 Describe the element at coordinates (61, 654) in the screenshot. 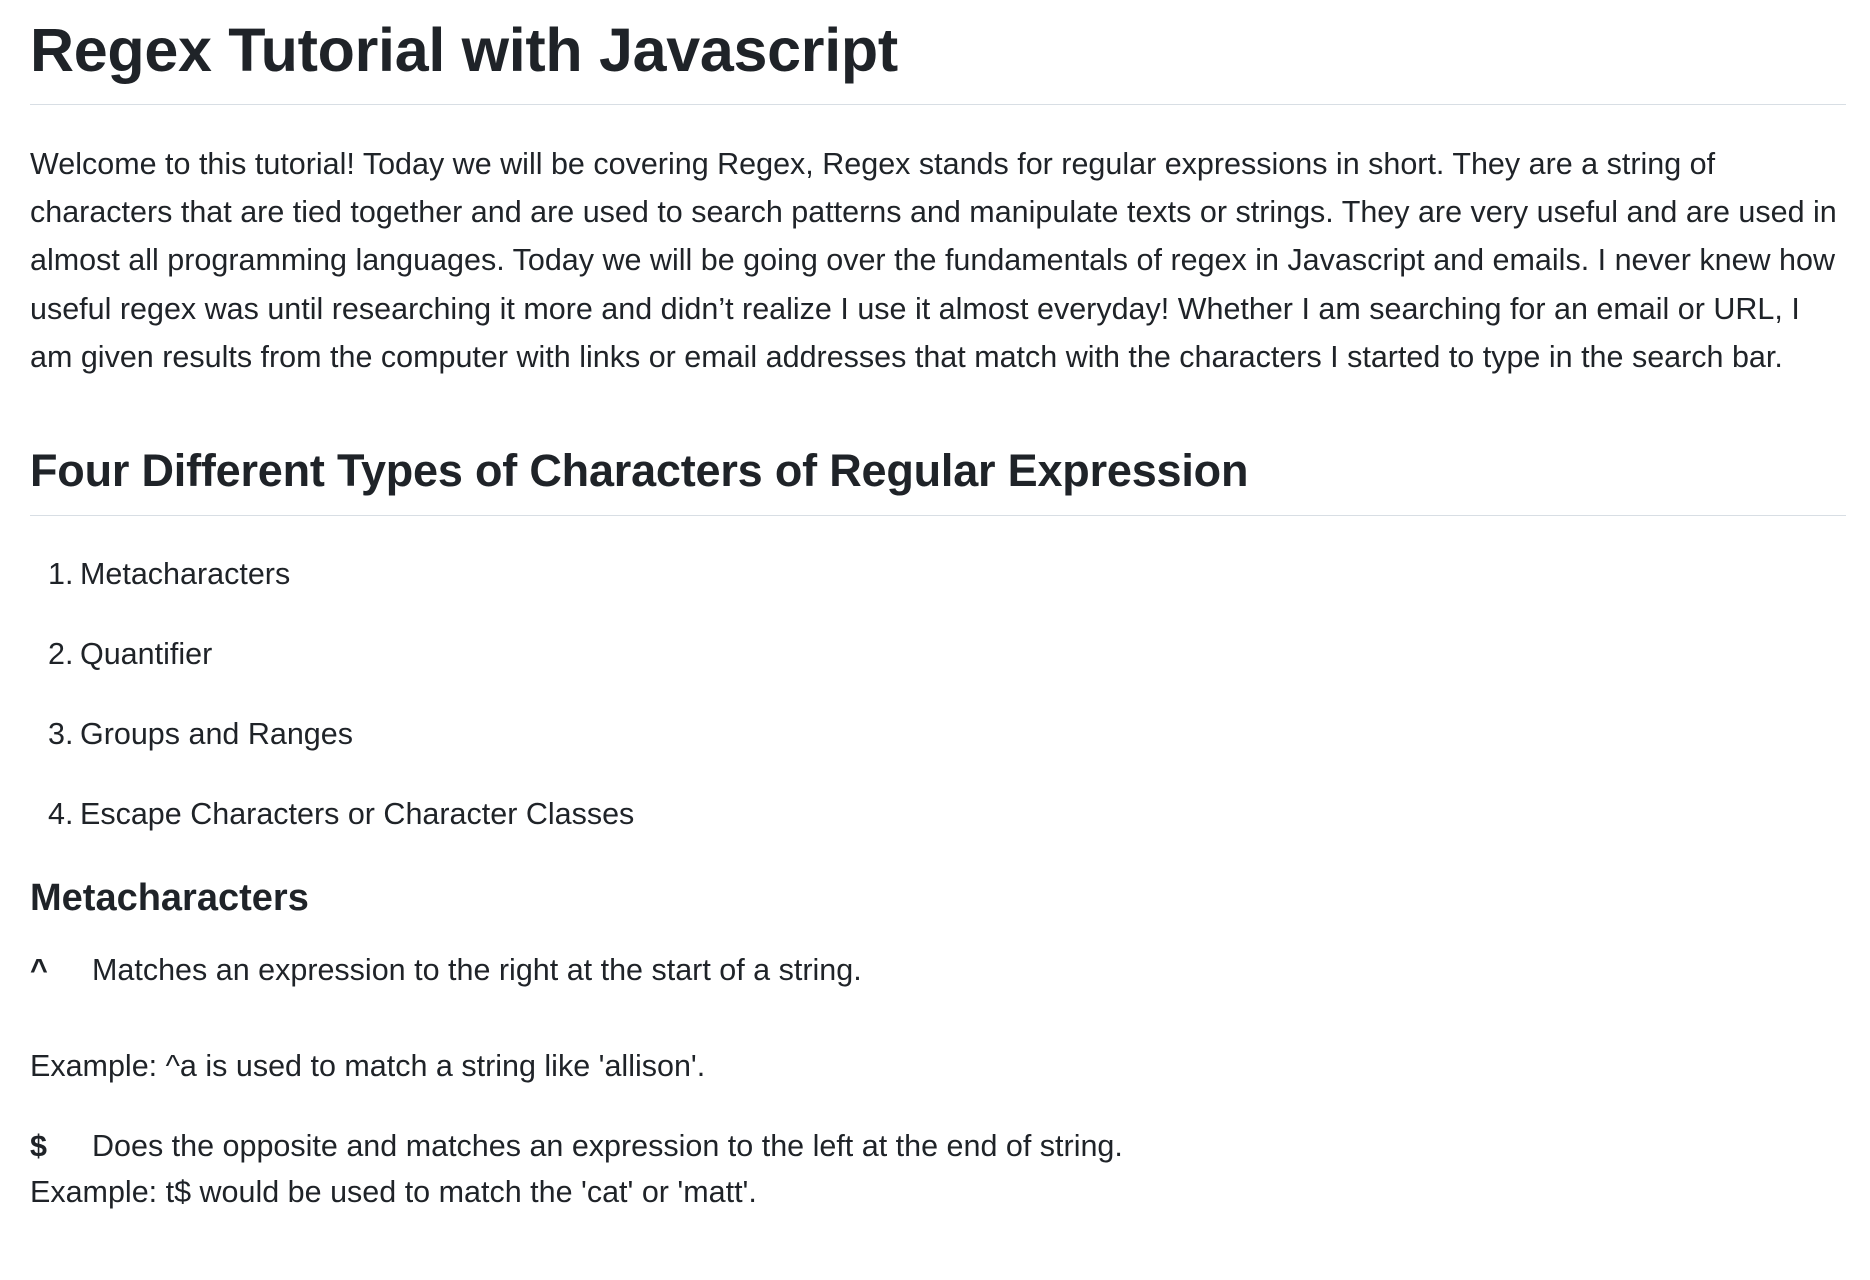

I see `list-item-number: 2.` at that location.